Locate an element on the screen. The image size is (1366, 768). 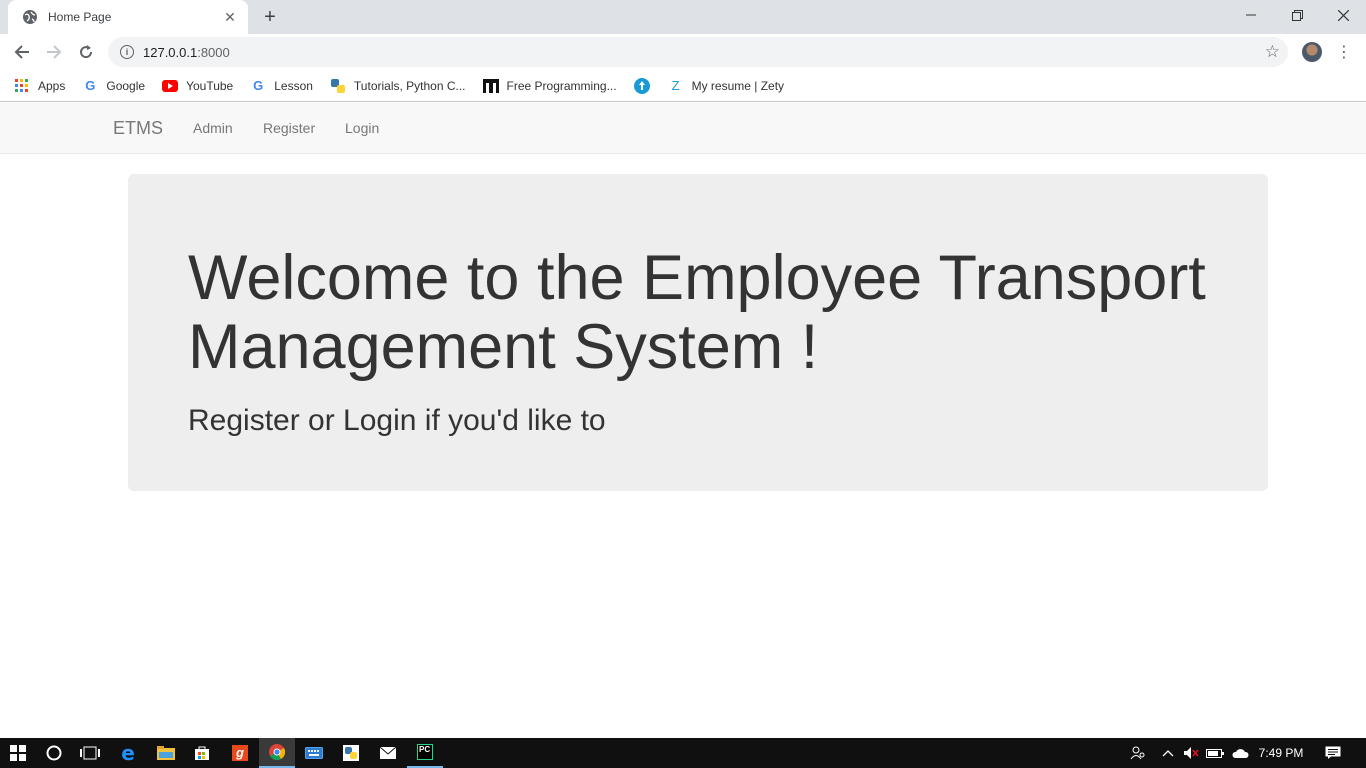
bookmark-star-icon: ☆ is located at coordinates (1272, 52).